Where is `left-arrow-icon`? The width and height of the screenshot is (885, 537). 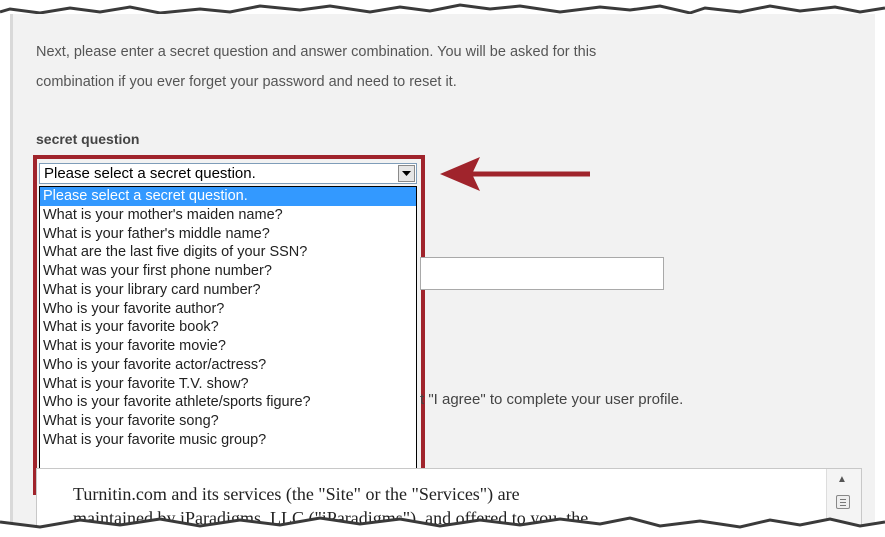
left-arrow-icon is located at coordinates (515, 174).